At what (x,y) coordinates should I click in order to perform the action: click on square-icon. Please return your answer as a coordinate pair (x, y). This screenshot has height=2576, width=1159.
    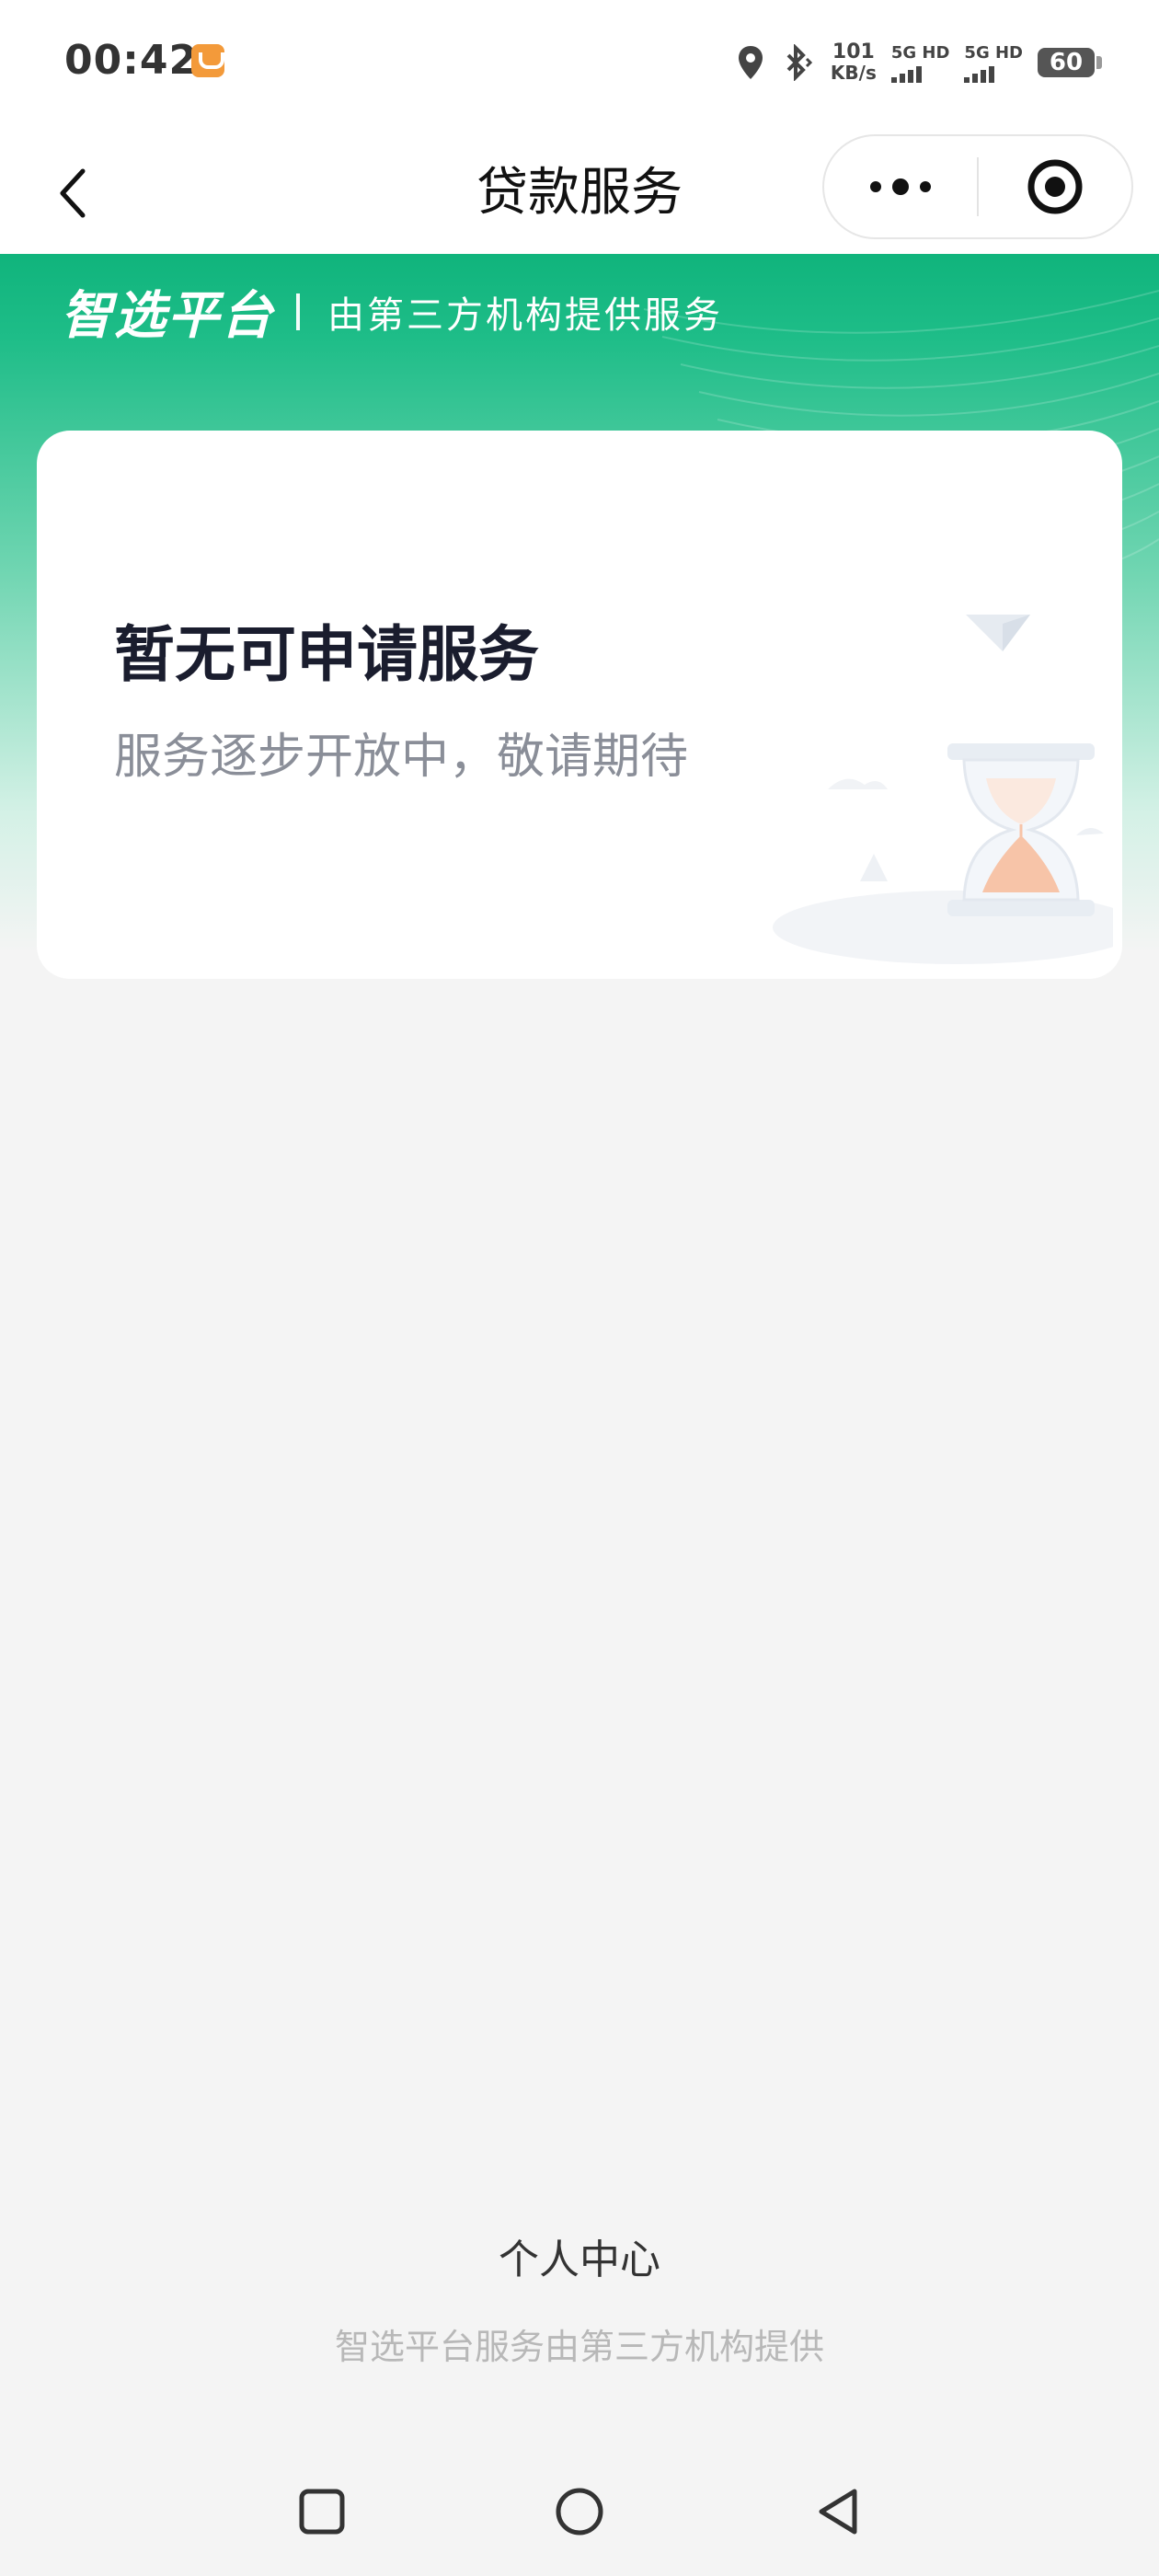
    Looking at the image, I should click on (322, 2512).